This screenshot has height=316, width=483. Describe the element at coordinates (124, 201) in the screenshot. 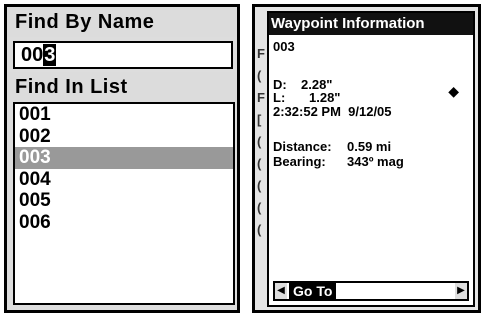

I see `list-item: 005` at that location.